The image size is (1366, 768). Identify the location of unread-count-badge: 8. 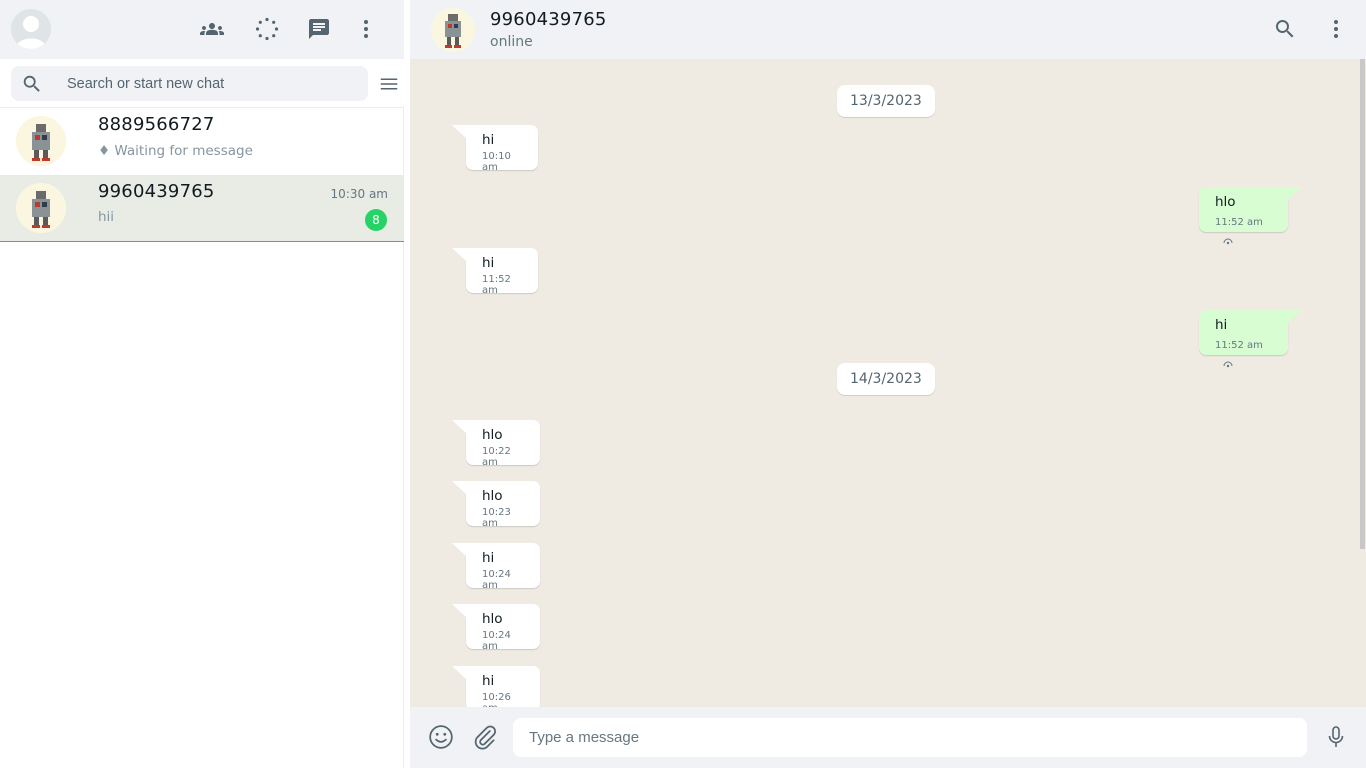
(376, 220).